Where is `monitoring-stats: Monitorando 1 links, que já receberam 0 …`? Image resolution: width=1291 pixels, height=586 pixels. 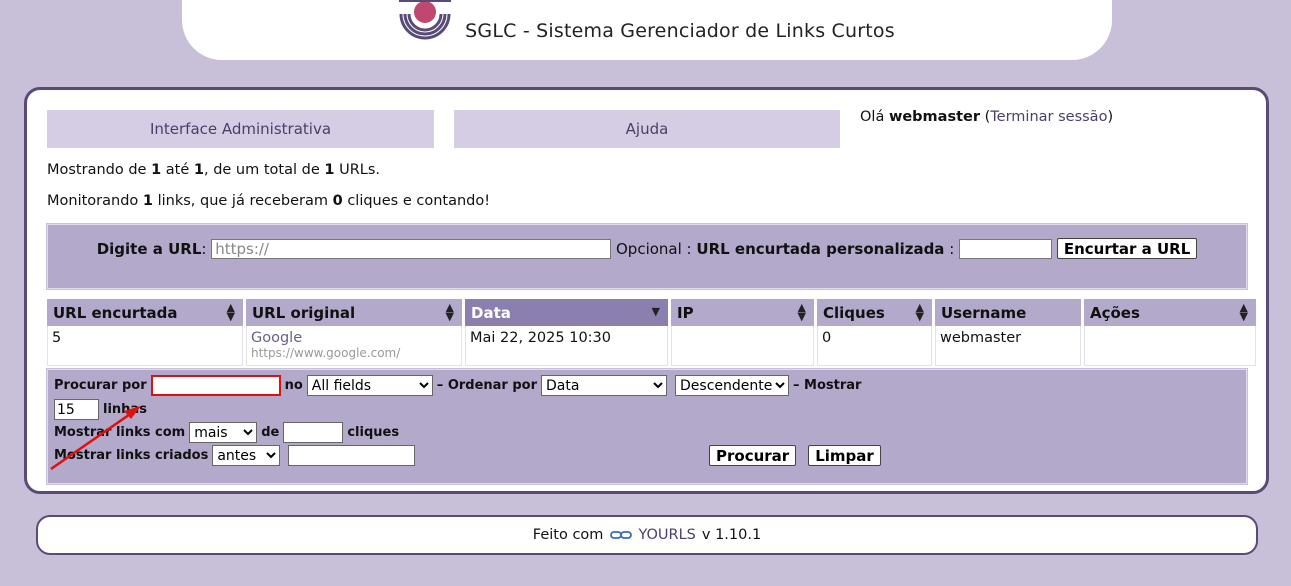 monitoring-stats: Monitorando 1 links, que já receberam 0 … is located at coordinates (268, 201).